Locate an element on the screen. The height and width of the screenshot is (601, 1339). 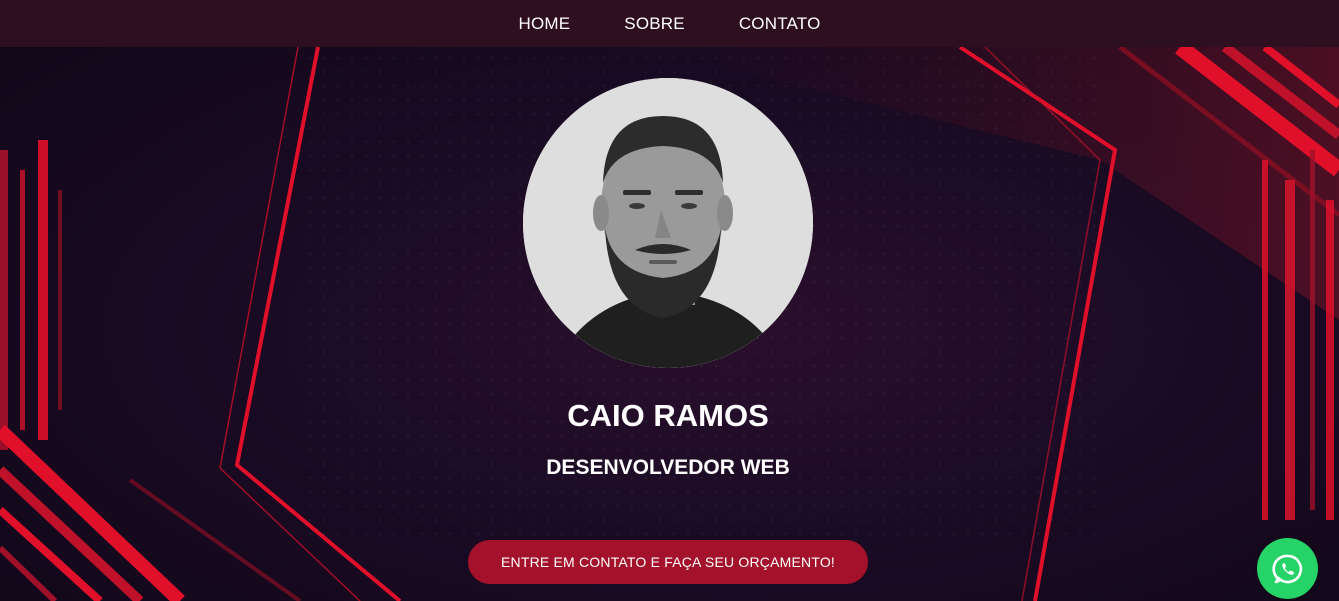
profile-role: DESENVOLVEDOR WEB is located at coordinates (668, 467).